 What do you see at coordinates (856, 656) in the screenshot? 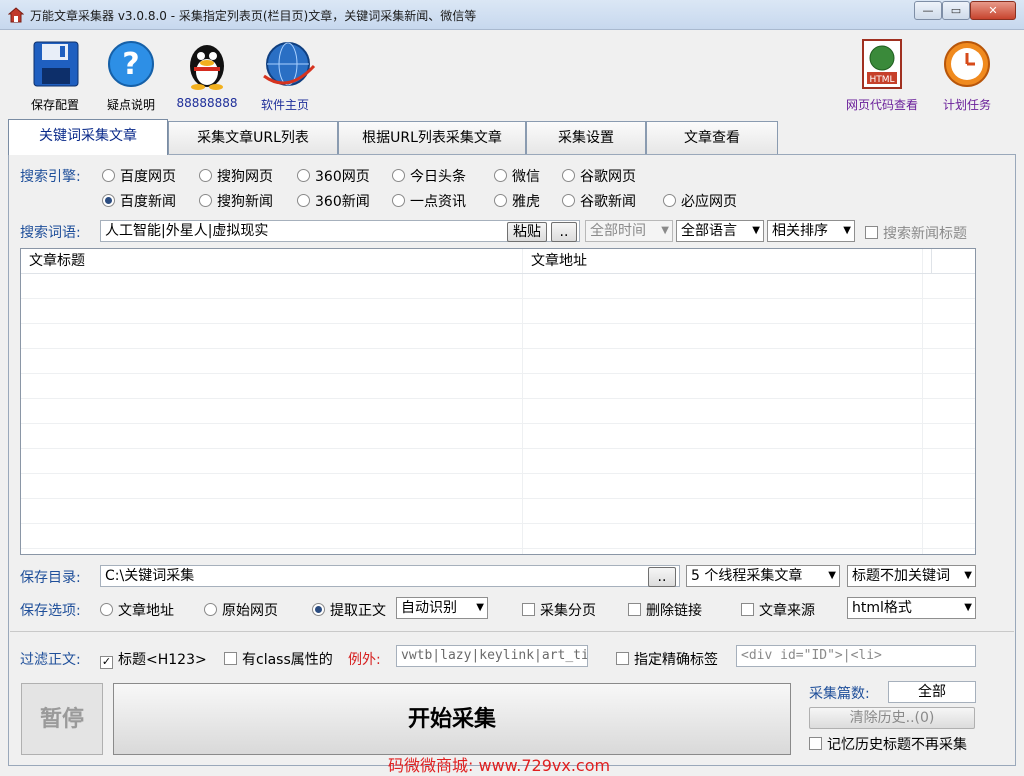
I see `exact-tag-input: <div id="ID">|<li>` at bounding box center [856, 656].